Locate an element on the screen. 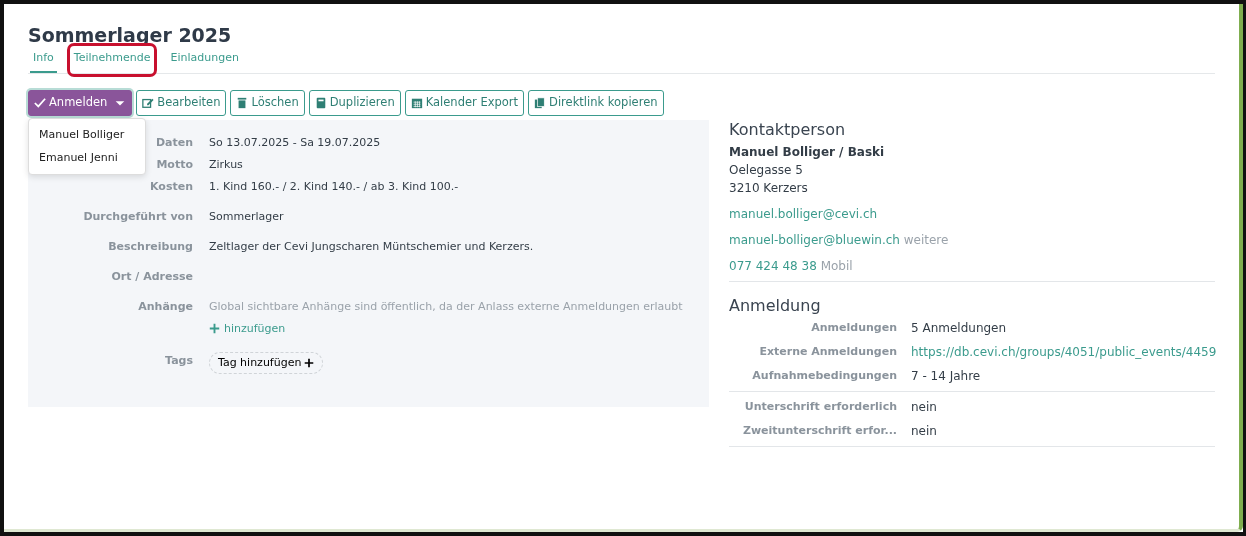 The height and width of the screenshot is (536, 1246). contact-link: manuel.bolliger@cevi.ch is located at coordinates (803, 213).